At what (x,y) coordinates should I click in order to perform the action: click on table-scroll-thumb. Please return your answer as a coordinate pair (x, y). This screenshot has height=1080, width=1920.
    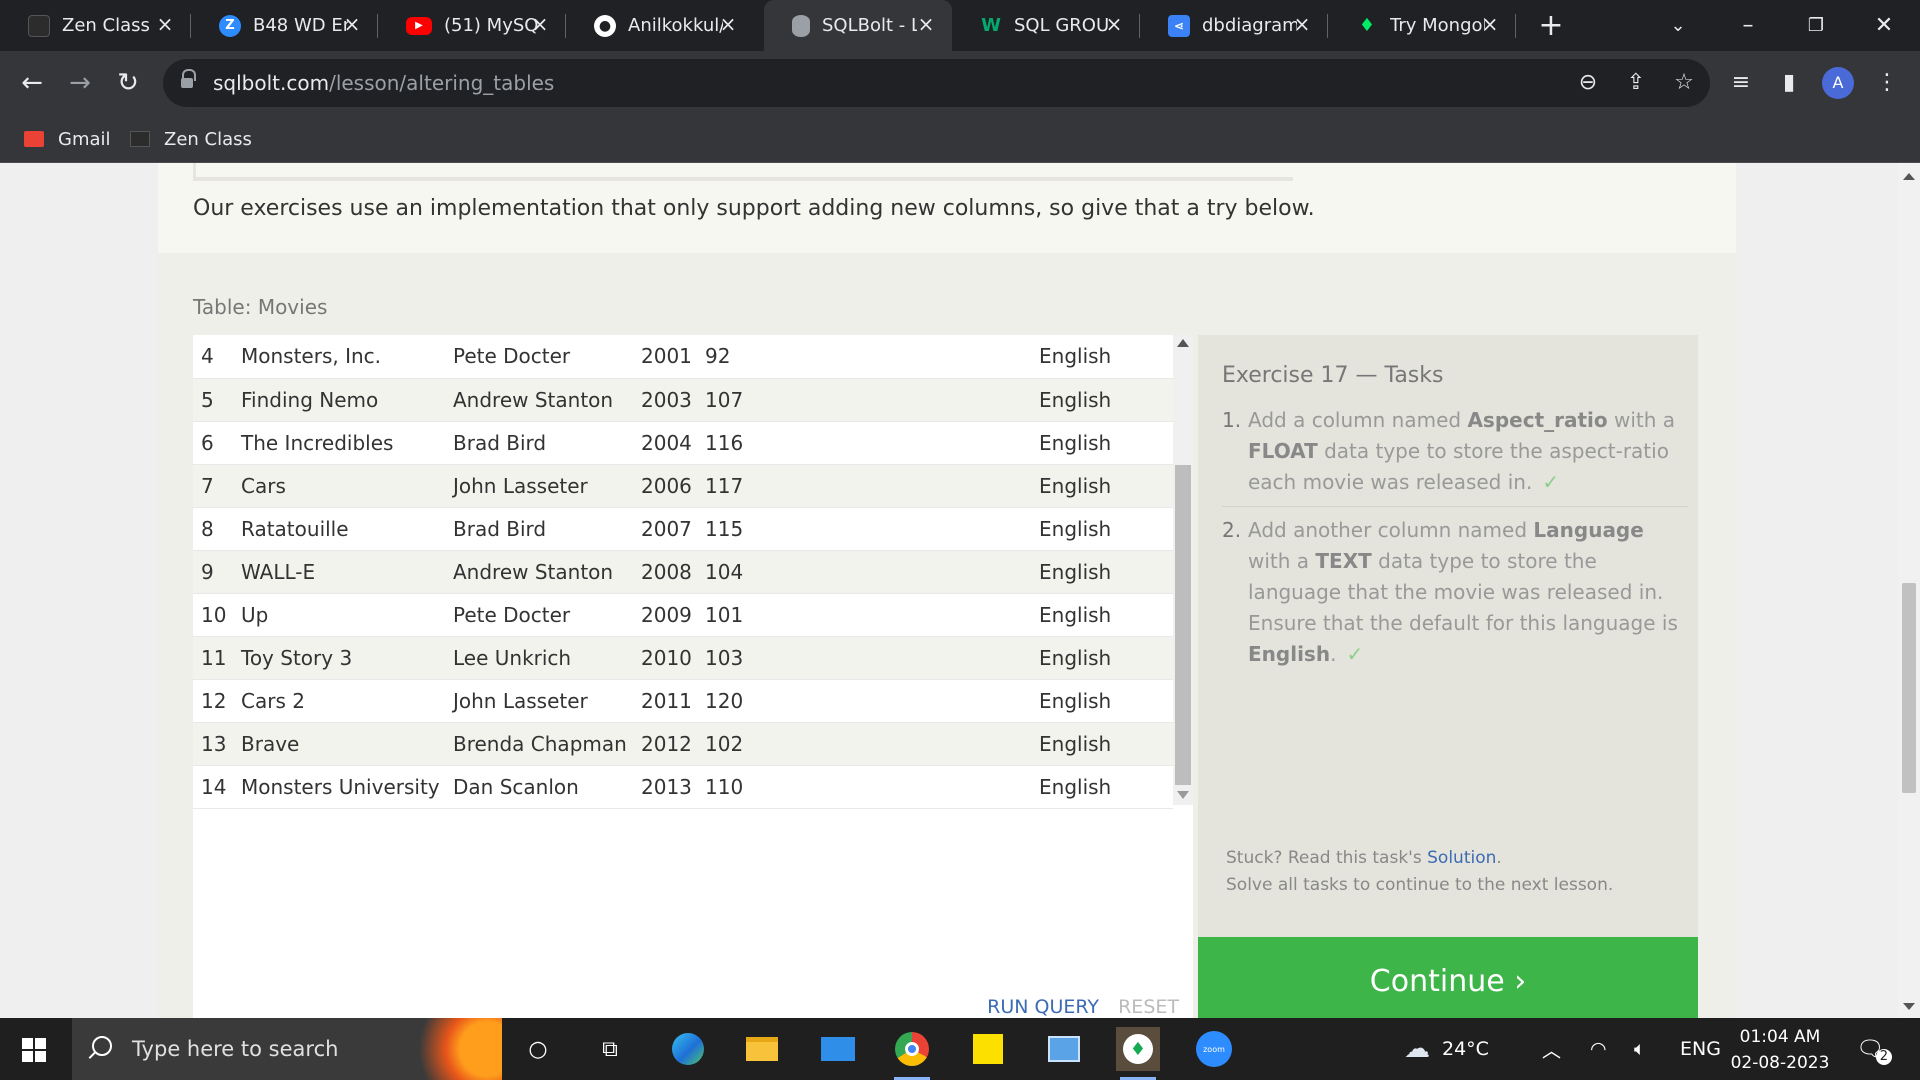
    Looking at the image, I should click on (1183, 625).